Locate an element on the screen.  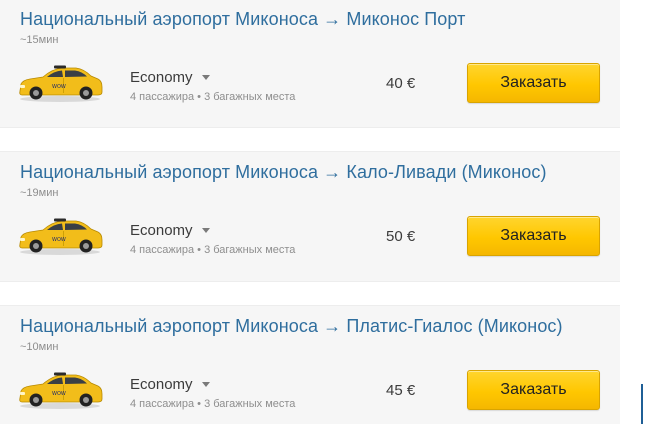
price: 50 € is located at coordinates (401, 236).